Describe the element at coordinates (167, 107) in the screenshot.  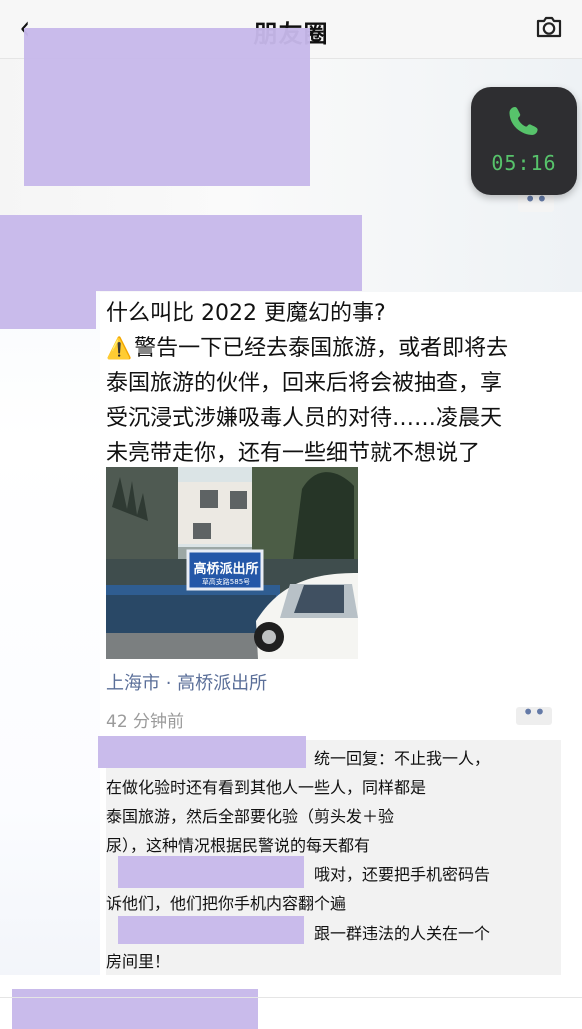
I see `redacted-profile-image` at that location.